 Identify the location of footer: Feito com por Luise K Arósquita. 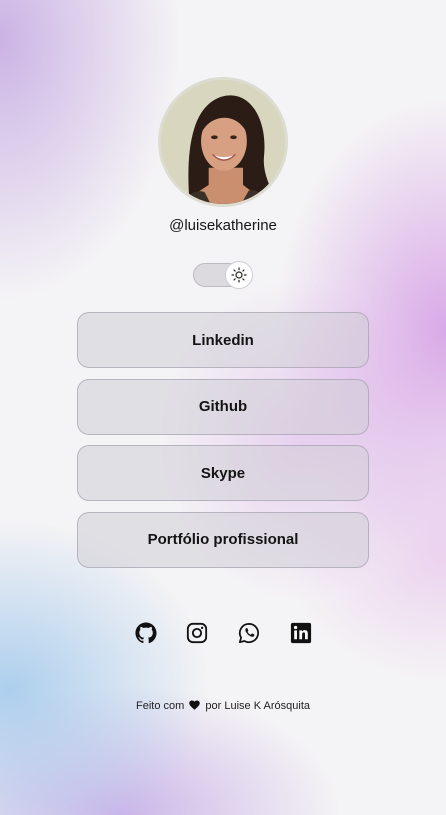
(223, 706).